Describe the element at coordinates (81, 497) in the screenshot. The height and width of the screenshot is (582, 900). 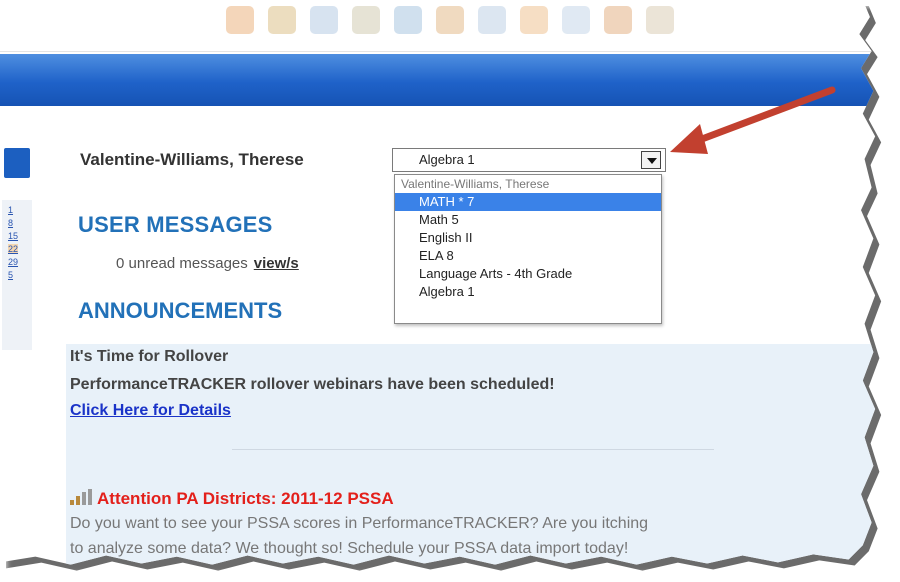
I see `signal-bars-icon` at that location.